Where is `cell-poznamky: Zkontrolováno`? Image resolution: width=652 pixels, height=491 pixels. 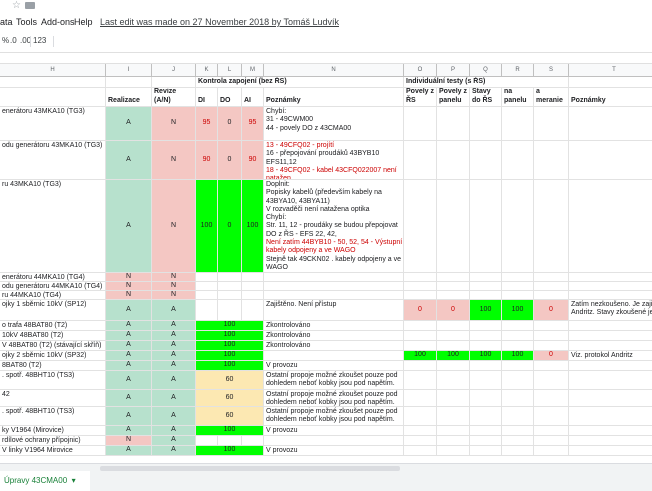 cell-poznamky: Zkontrolováno is located at coordinates (334, 325).